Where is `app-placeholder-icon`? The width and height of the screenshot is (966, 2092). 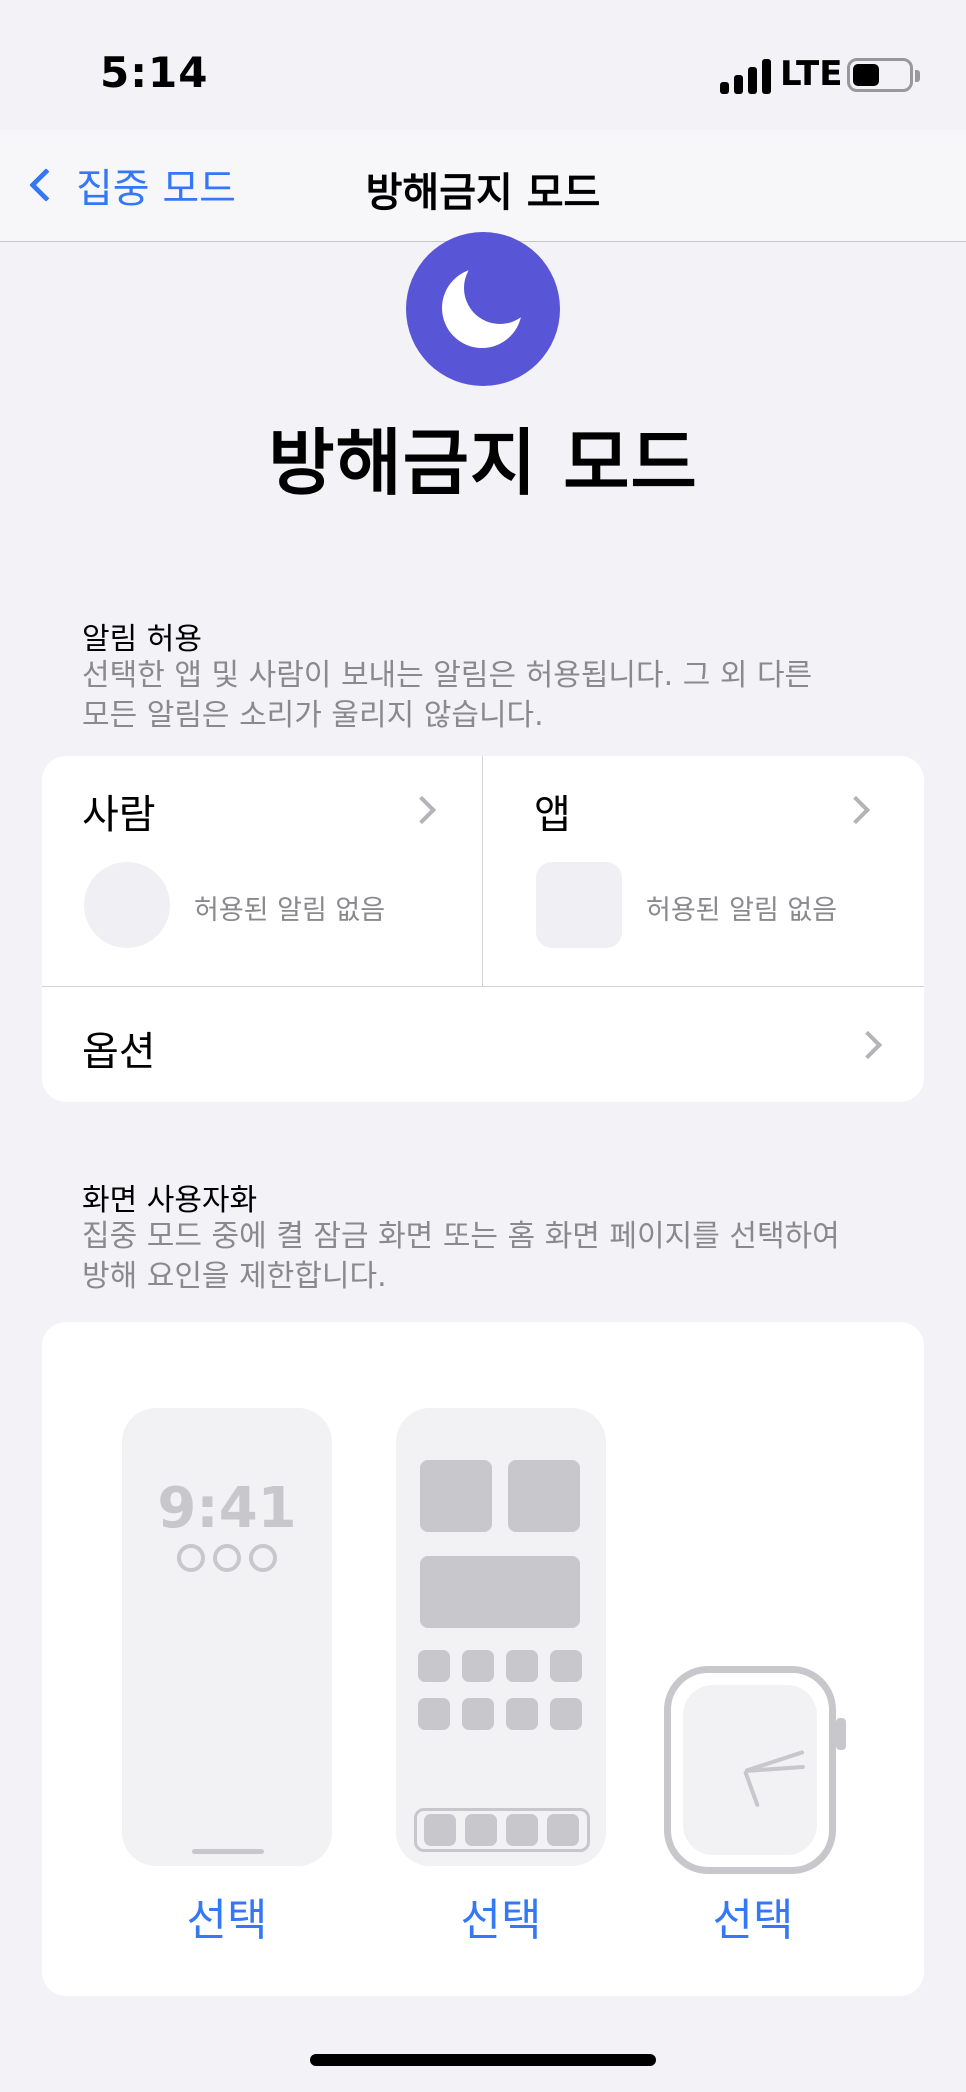 app-placeholder-icon is located at coordinates (579, 905).